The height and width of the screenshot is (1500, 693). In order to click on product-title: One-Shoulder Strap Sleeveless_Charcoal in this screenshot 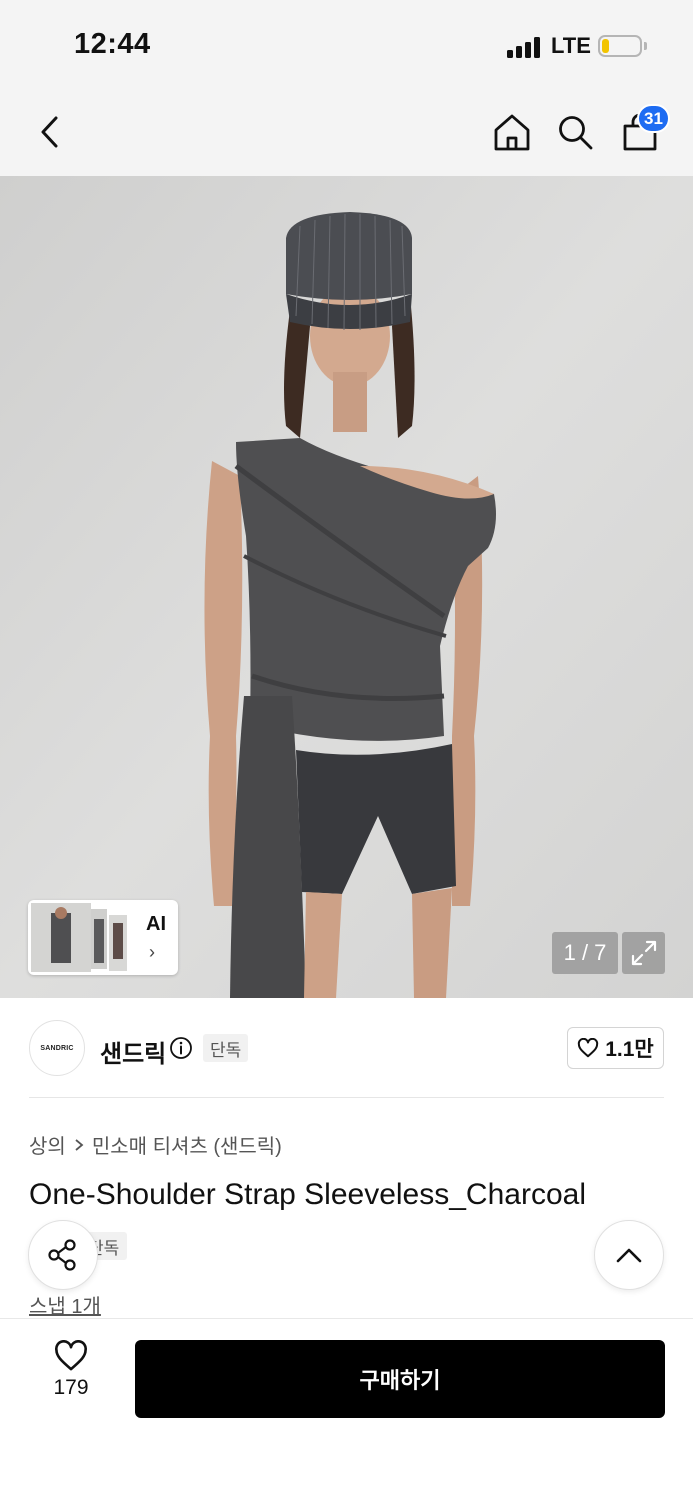, I will do `click(307, 1194)`.